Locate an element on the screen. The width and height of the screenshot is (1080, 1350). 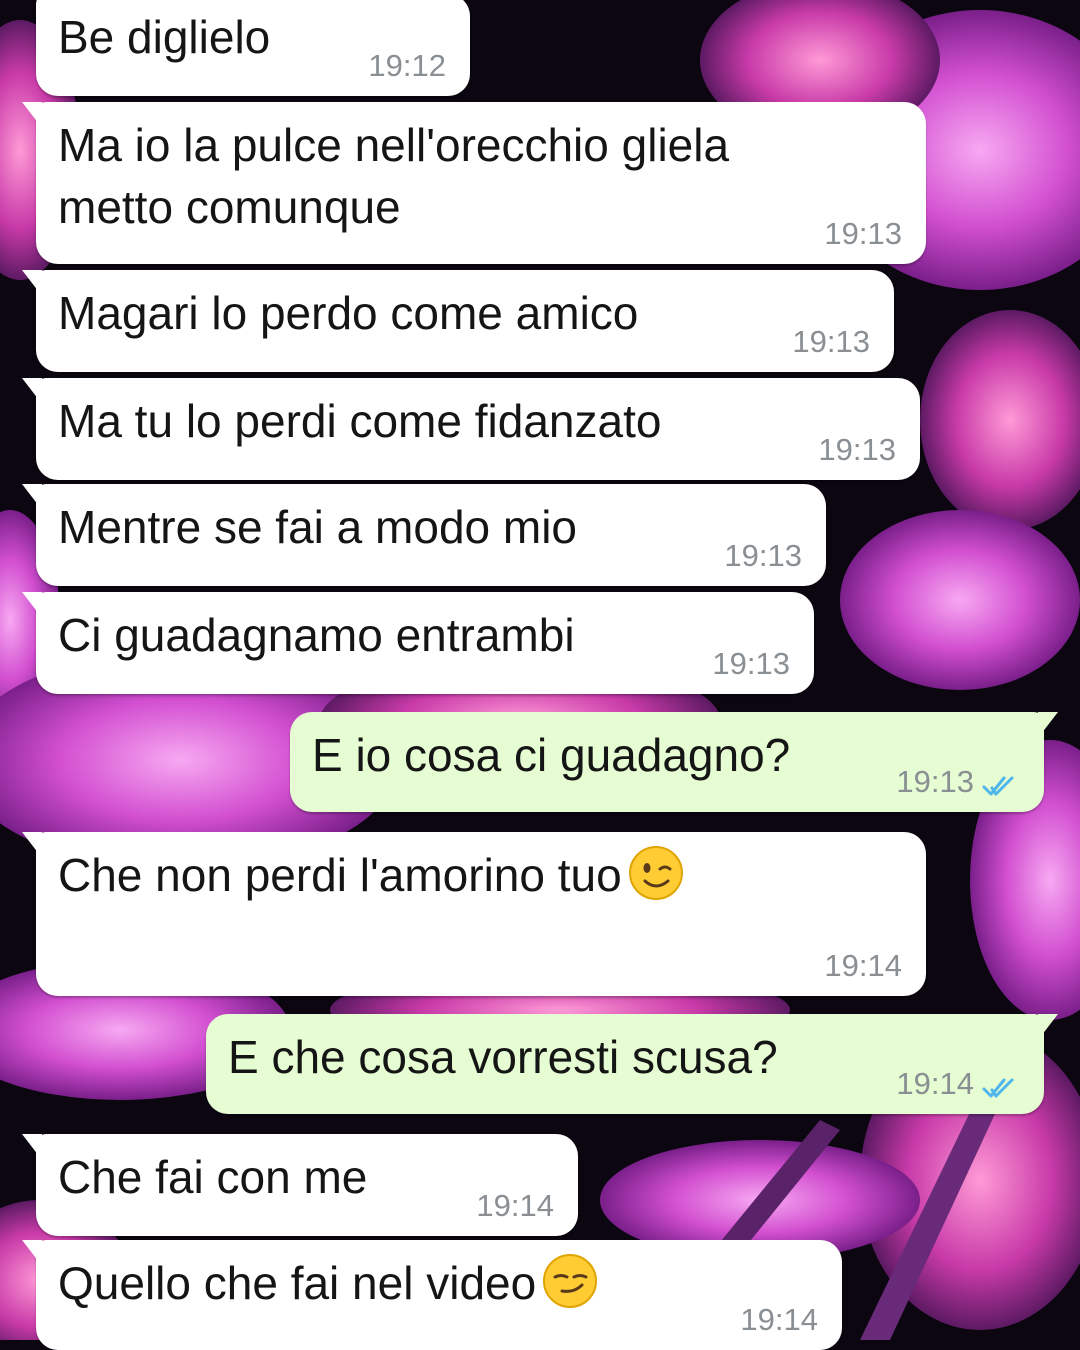
message-text-content: Be diglielo is located at coordinates (164, 37).